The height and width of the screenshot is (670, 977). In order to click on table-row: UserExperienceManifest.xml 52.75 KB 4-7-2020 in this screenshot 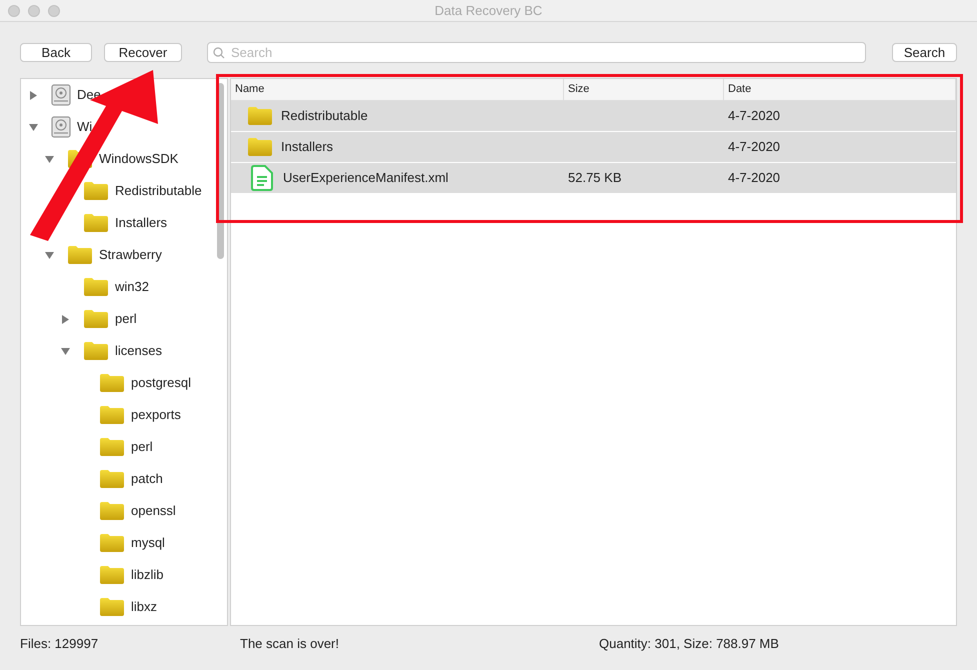, I will do `click(593, 178)`.